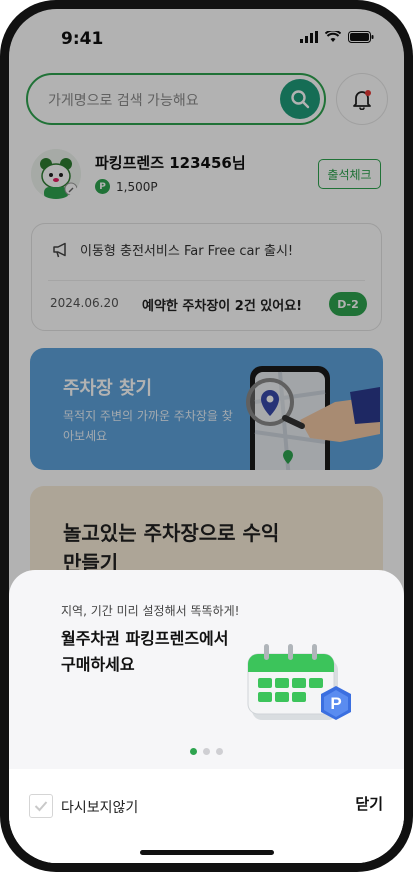  I want to click on carousel-indicator, so click(206, 751).